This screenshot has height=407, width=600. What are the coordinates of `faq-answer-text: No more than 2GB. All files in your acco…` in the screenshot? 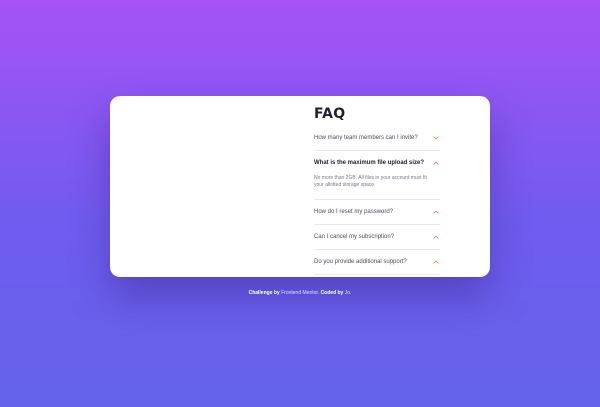 It's located at (370, 181).